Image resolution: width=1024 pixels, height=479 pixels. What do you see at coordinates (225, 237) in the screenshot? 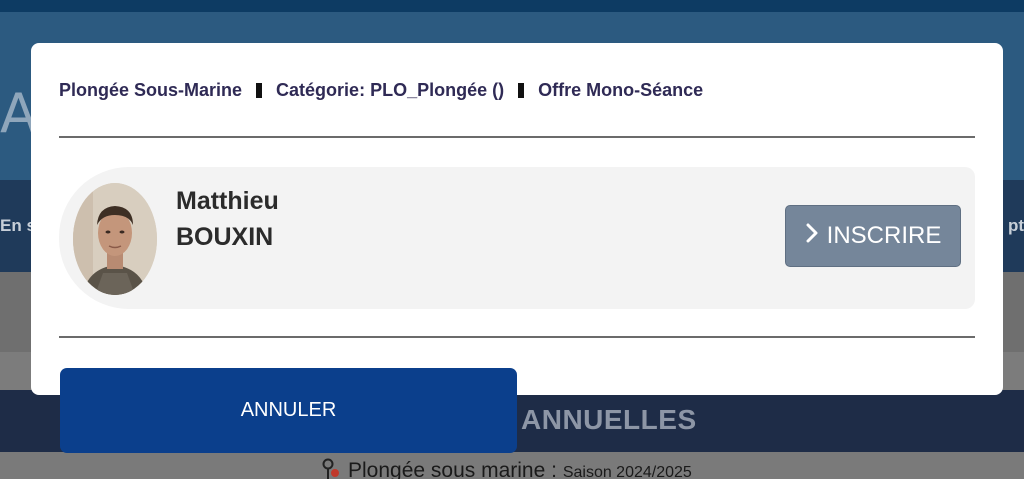
I see `person-last-name: BOUXIN` at bounding box center [225, 237].